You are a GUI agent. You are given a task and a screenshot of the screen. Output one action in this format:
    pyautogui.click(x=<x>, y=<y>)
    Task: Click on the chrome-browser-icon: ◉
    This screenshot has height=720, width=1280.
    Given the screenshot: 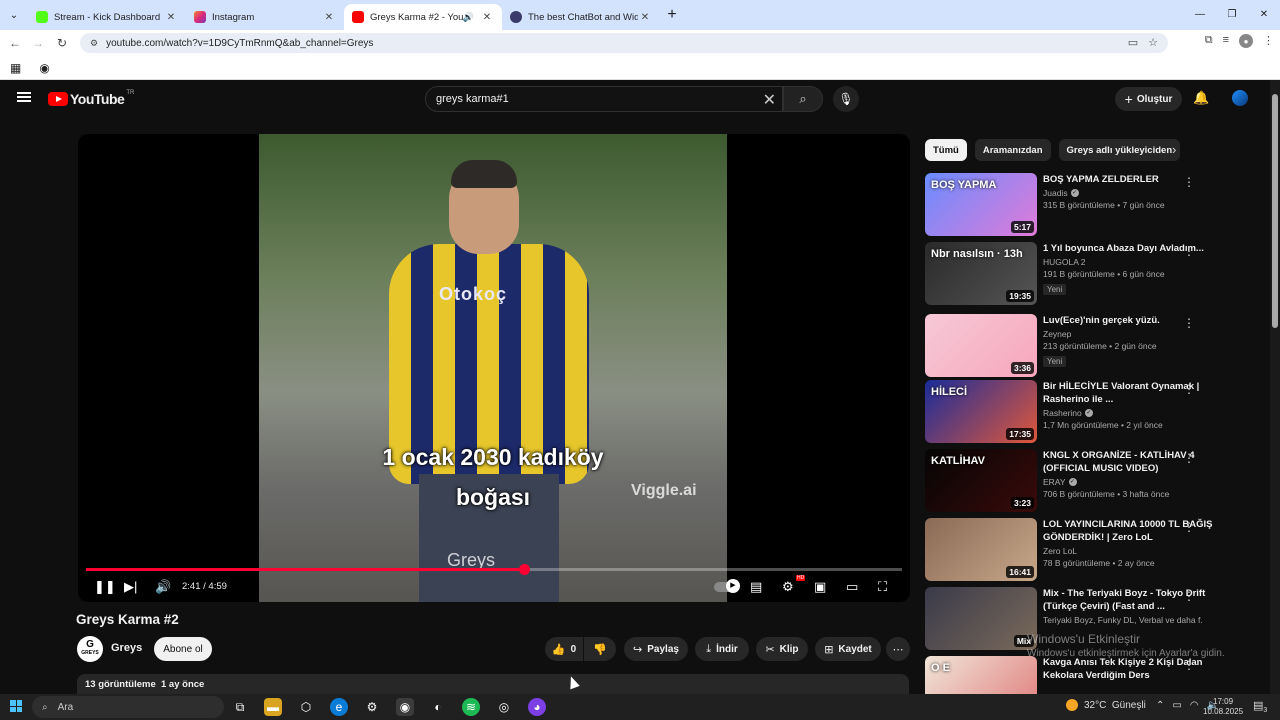 What is the action you would take?
    pyautogui.click(x=405, y=707)
    